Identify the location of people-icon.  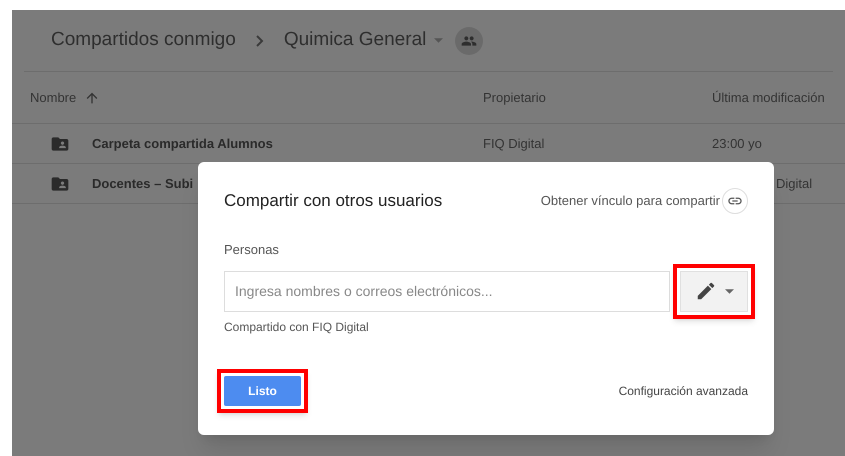
(469, 40).